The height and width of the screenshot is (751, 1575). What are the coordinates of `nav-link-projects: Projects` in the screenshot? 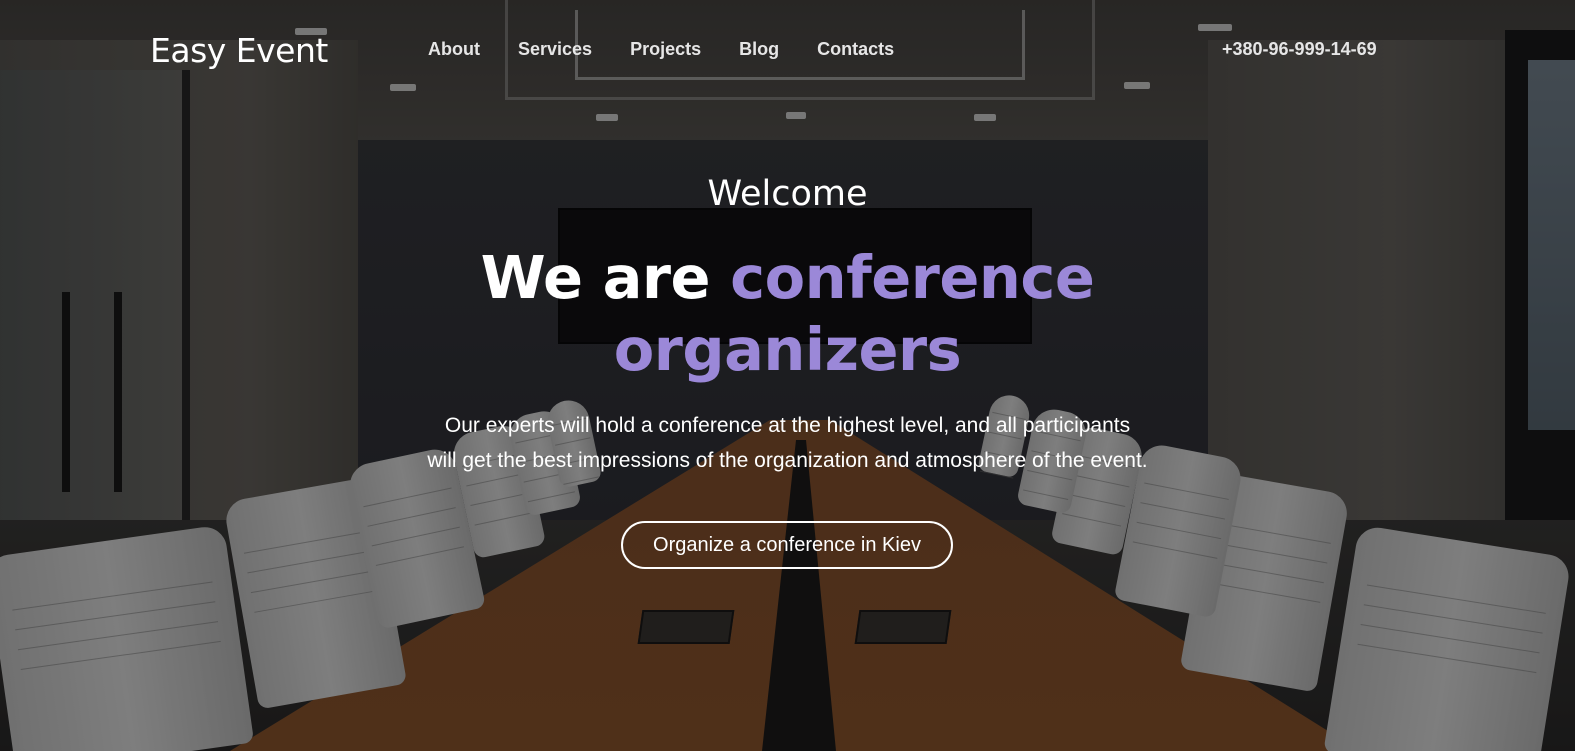 It's located at (665, 49).